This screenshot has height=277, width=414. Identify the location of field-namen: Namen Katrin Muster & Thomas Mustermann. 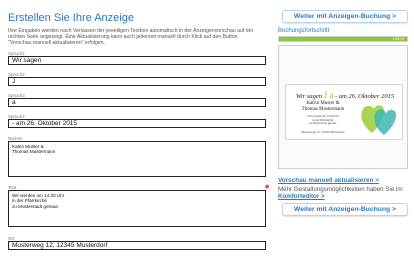
(137, 156).